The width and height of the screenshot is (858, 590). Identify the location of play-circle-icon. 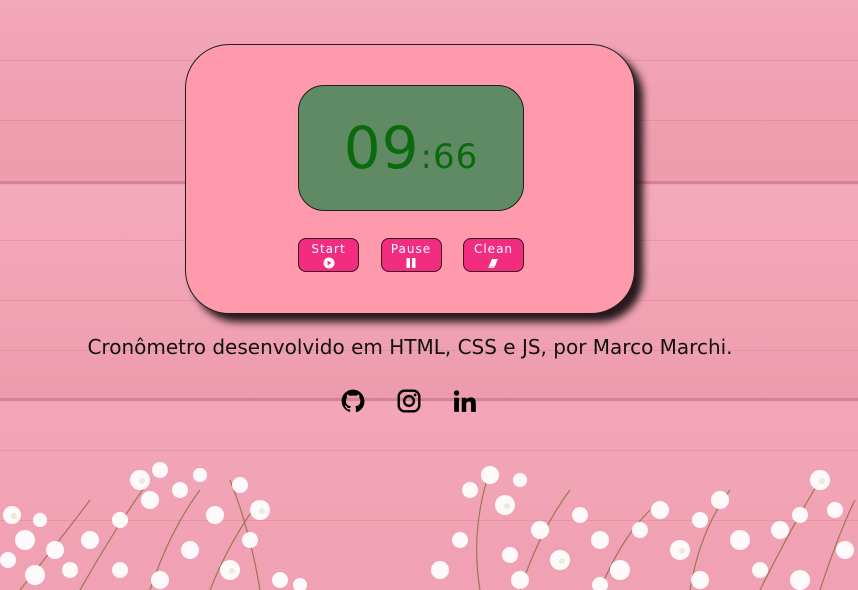
(328, 262).